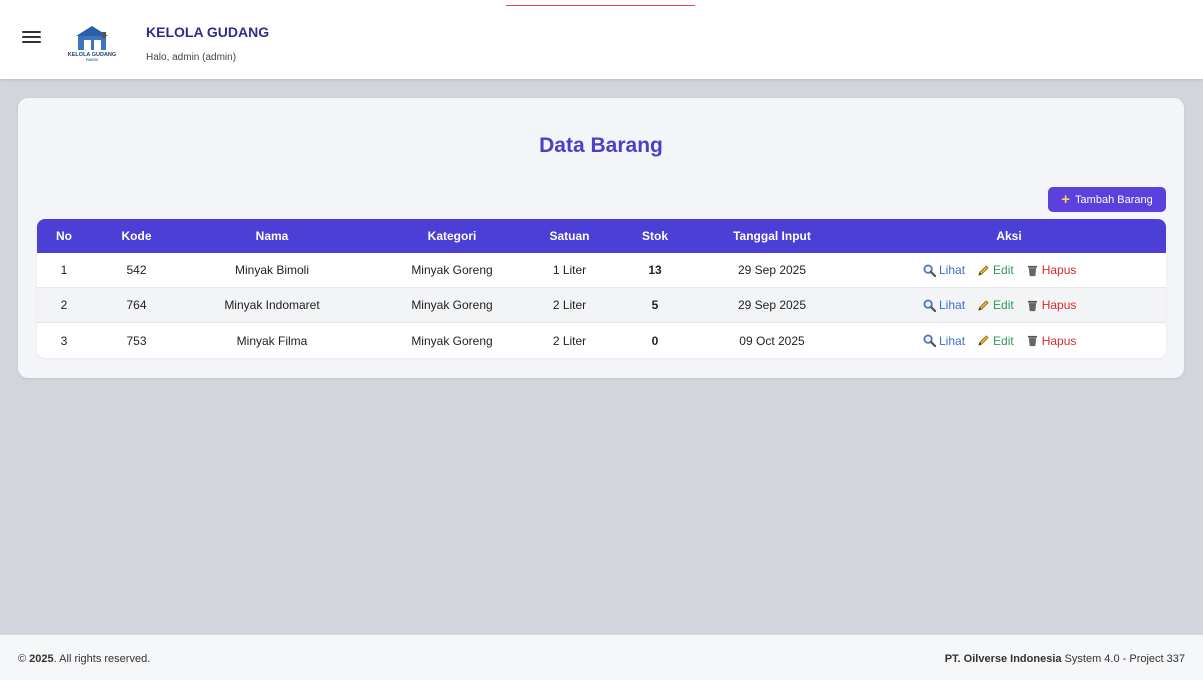 Image resolution: width=1203 pixels, height=680 pixels. What do you see at coordinates (208, 32) in the screenshot?
I see `brand-title: KELOLA GUDANG` at bounding box center [208, 32].